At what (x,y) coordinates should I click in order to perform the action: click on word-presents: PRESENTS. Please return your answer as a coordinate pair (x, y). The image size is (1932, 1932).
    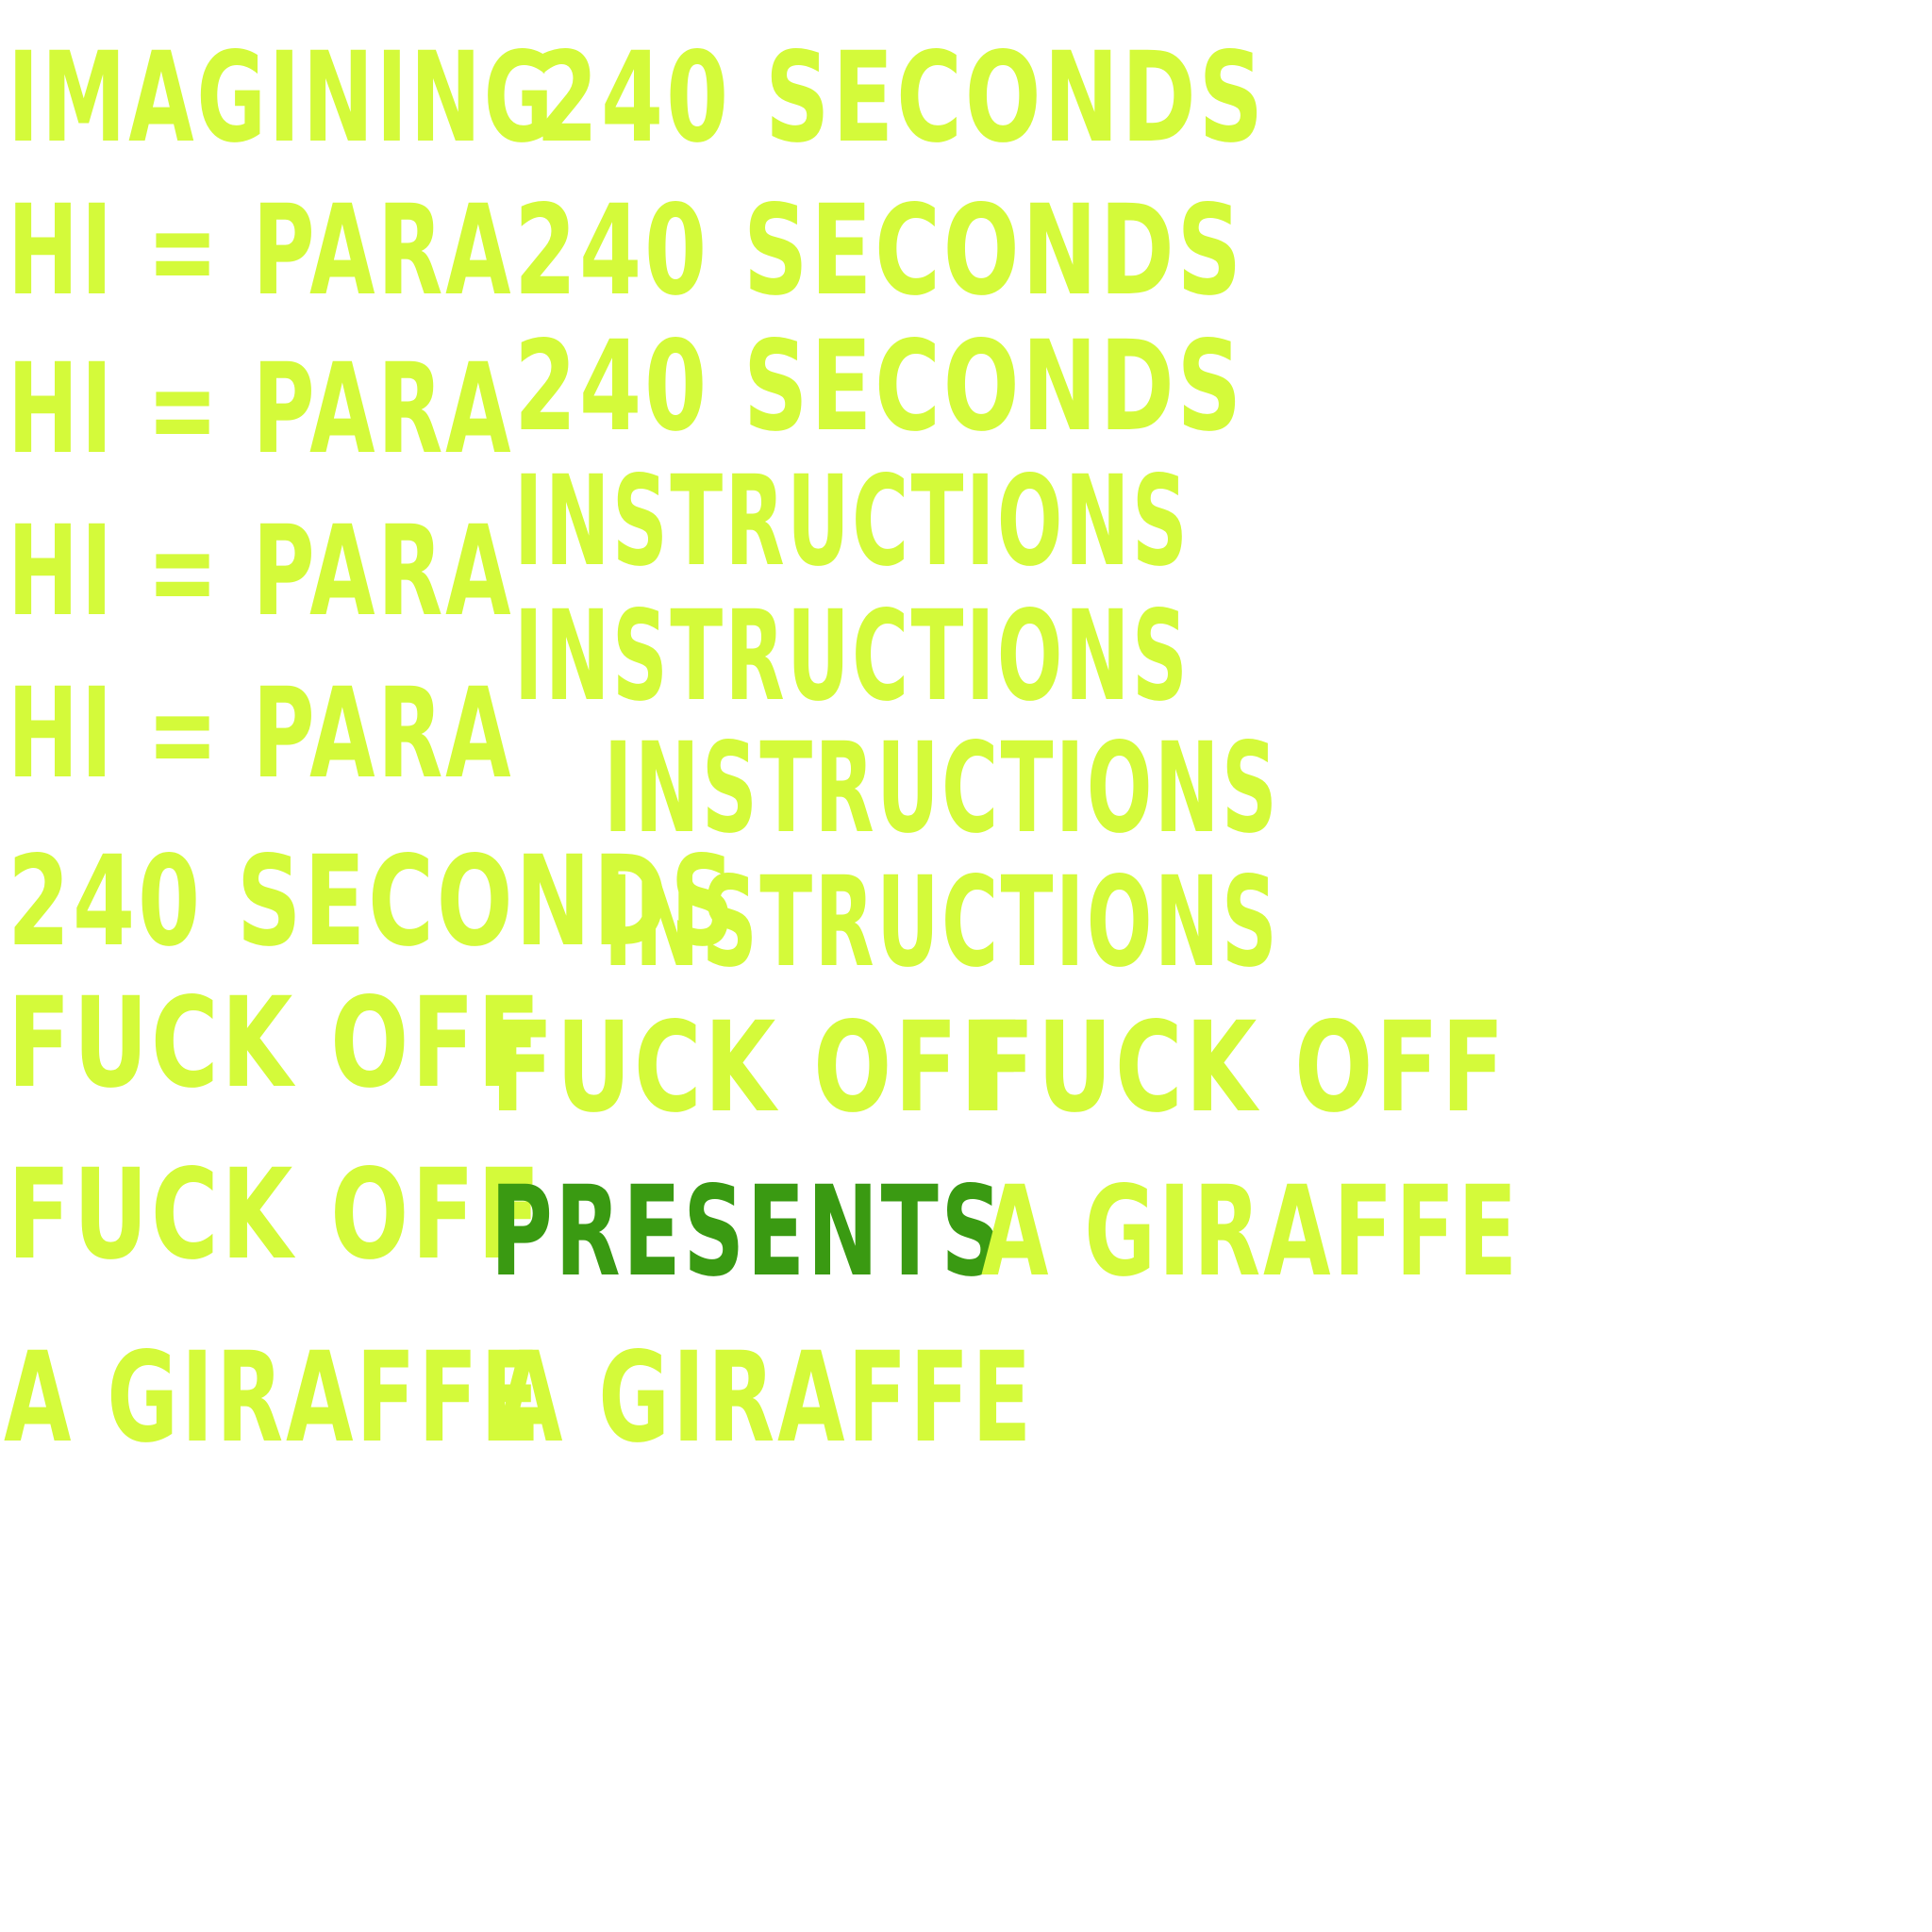
    Looking at the image, I should click on (748, 1232).